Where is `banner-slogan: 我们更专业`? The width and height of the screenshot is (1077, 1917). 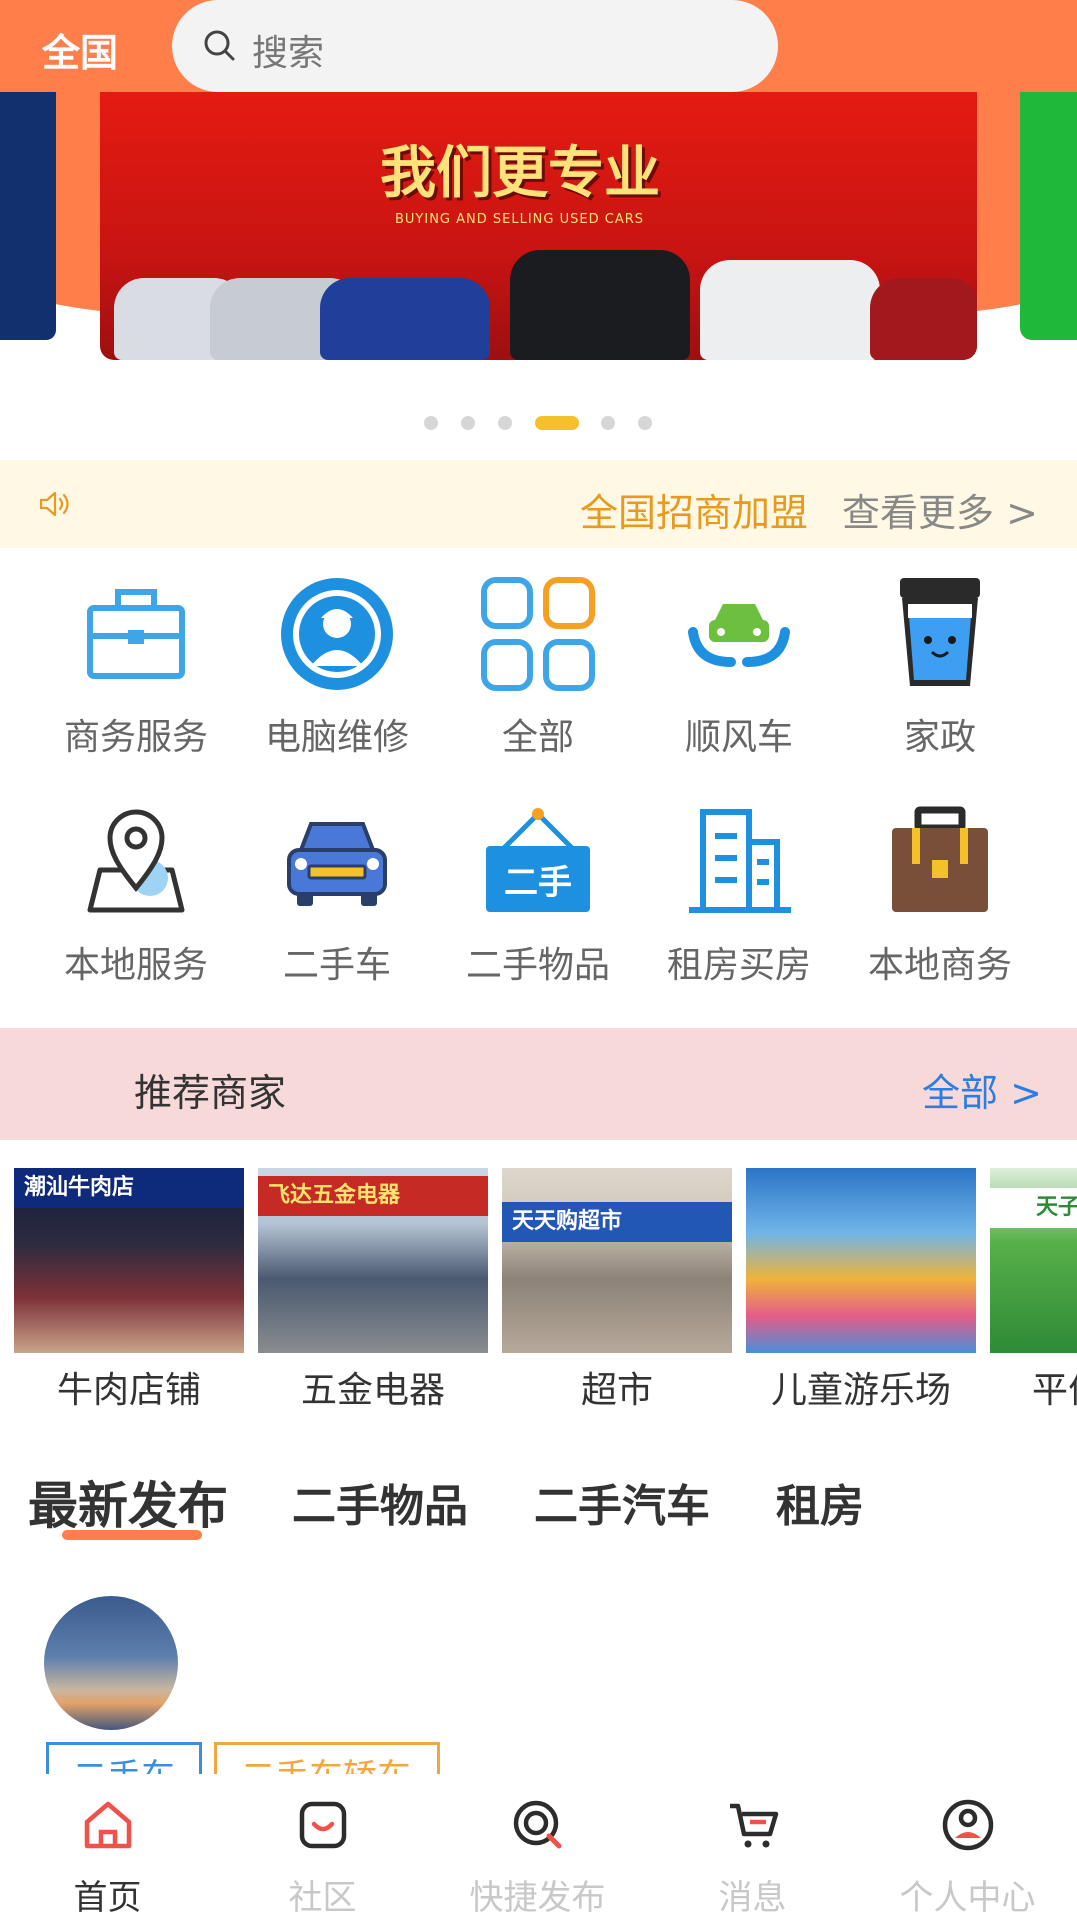
banner-slogan: 我们更专业 is located at coordinates (520, 173).